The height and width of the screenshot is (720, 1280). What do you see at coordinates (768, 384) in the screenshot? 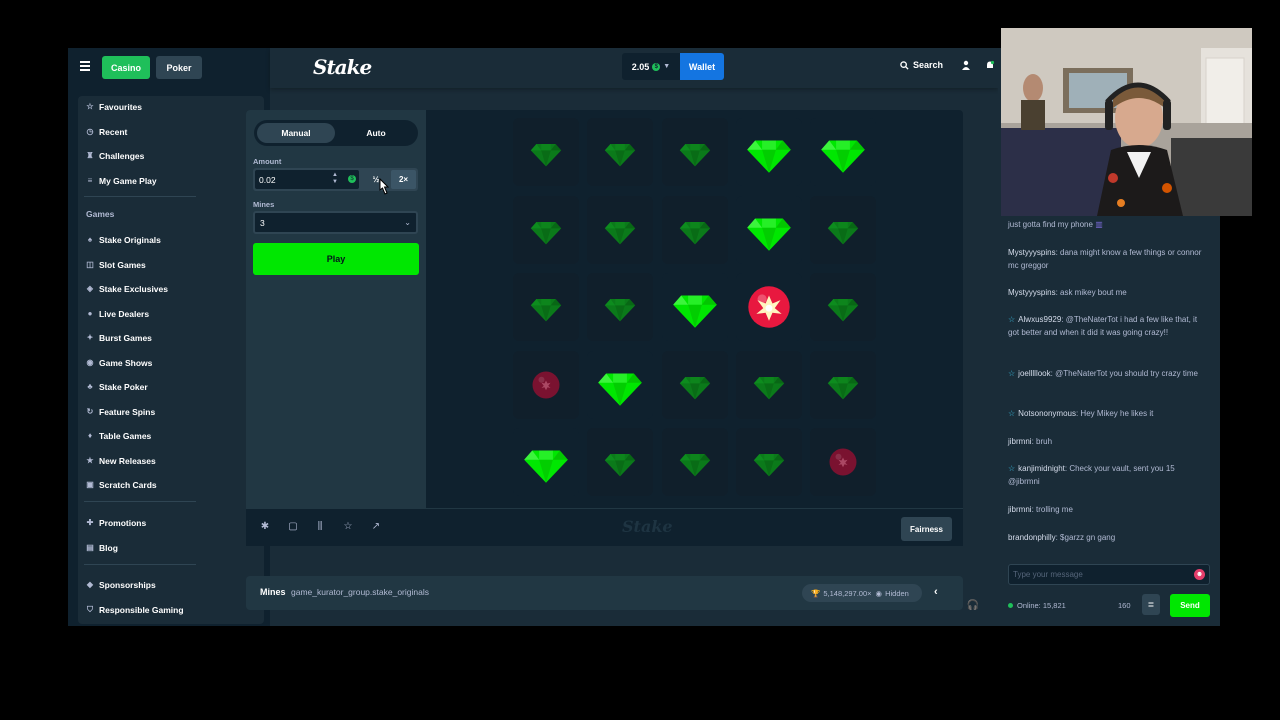
I see `gem-tile-r4-c4` at bounding box center [768, 384].